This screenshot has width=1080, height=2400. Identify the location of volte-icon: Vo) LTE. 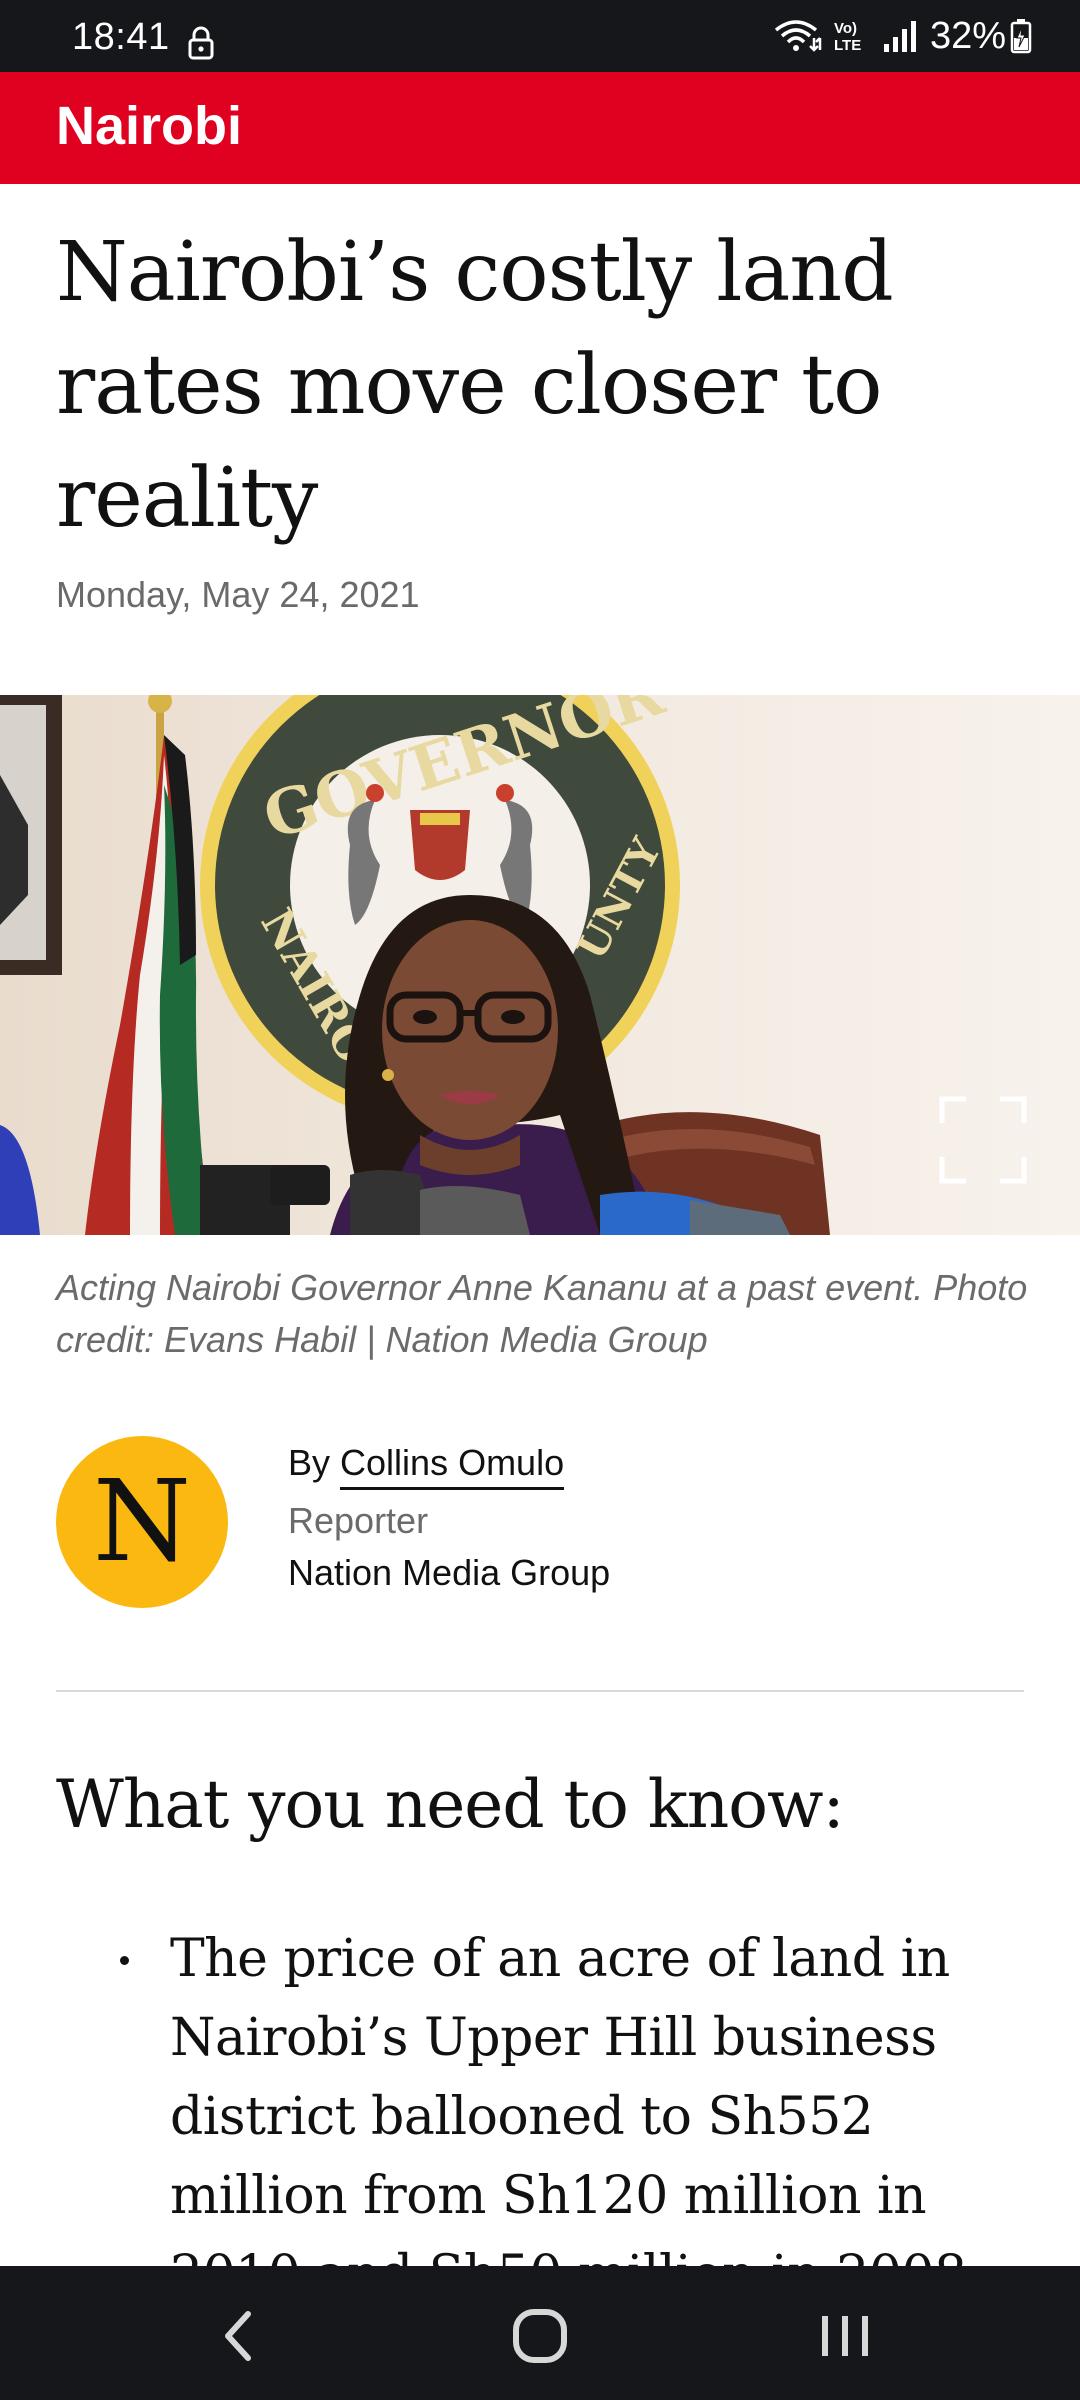
(847, 37).